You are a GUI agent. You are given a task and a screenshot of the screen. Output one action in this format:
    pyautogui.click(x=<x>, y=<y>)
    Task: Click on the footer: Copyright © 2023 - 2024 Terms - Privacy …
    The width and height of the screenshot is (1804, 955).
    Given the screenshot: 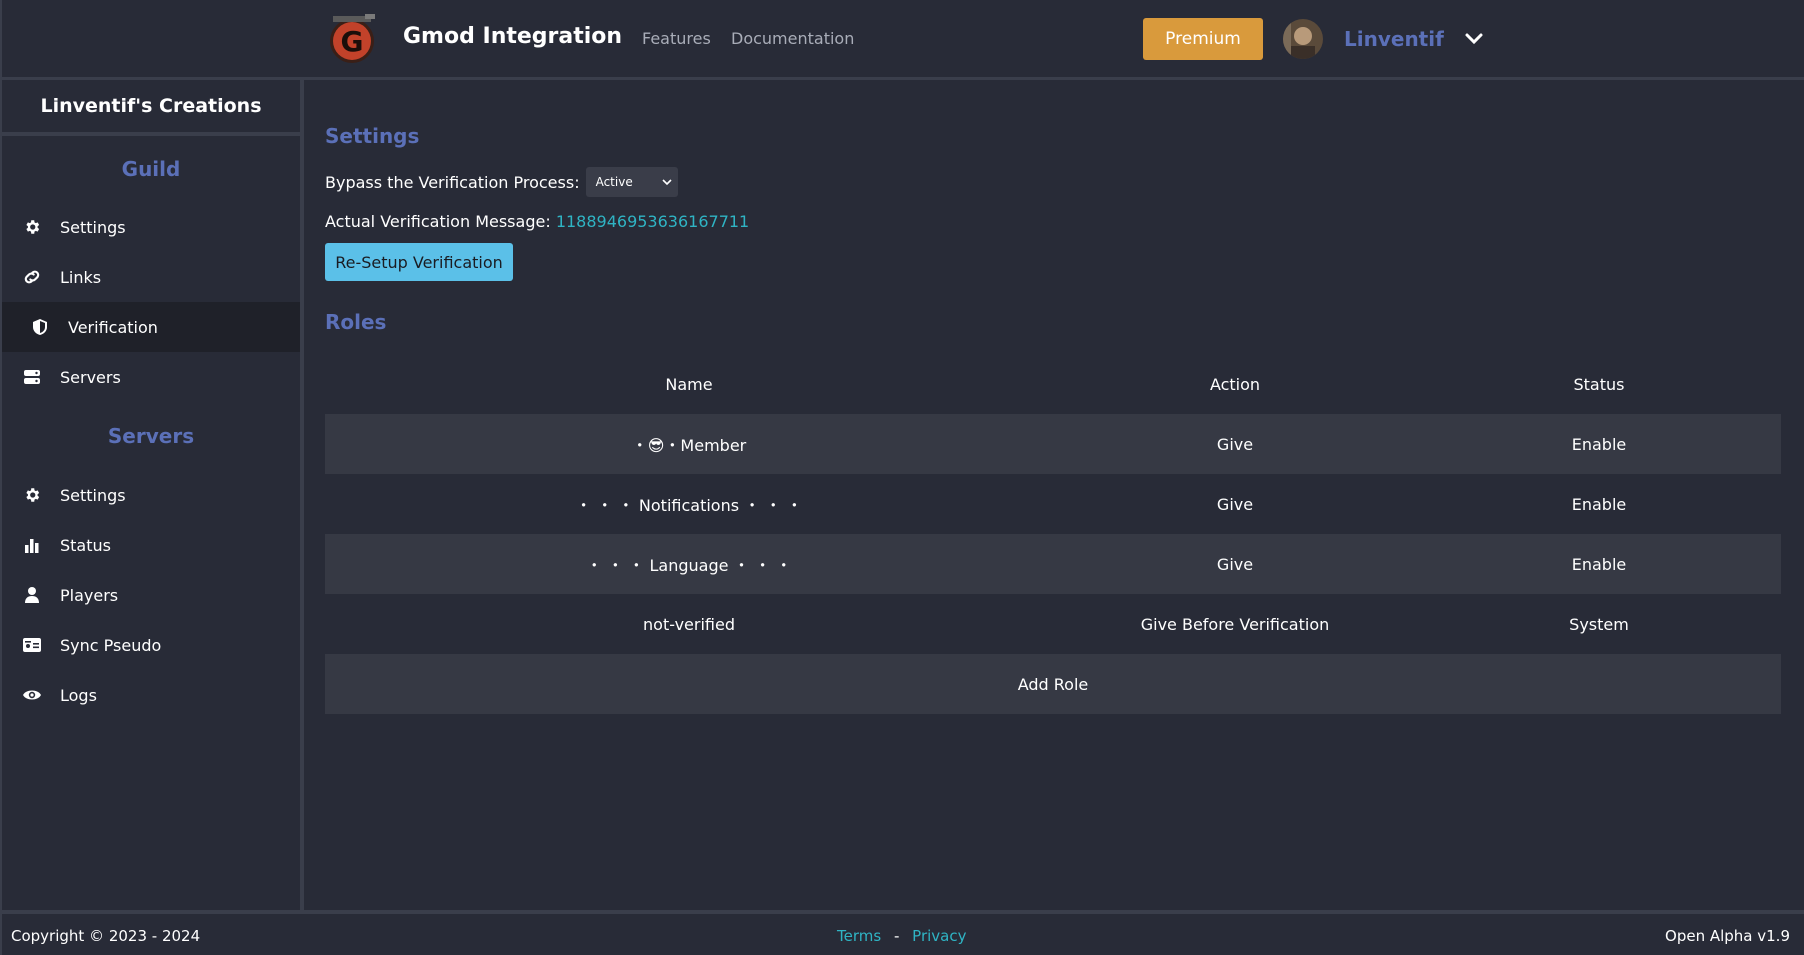 What is the action you would take?
    pyautogui.click(x=902, y=932)
    